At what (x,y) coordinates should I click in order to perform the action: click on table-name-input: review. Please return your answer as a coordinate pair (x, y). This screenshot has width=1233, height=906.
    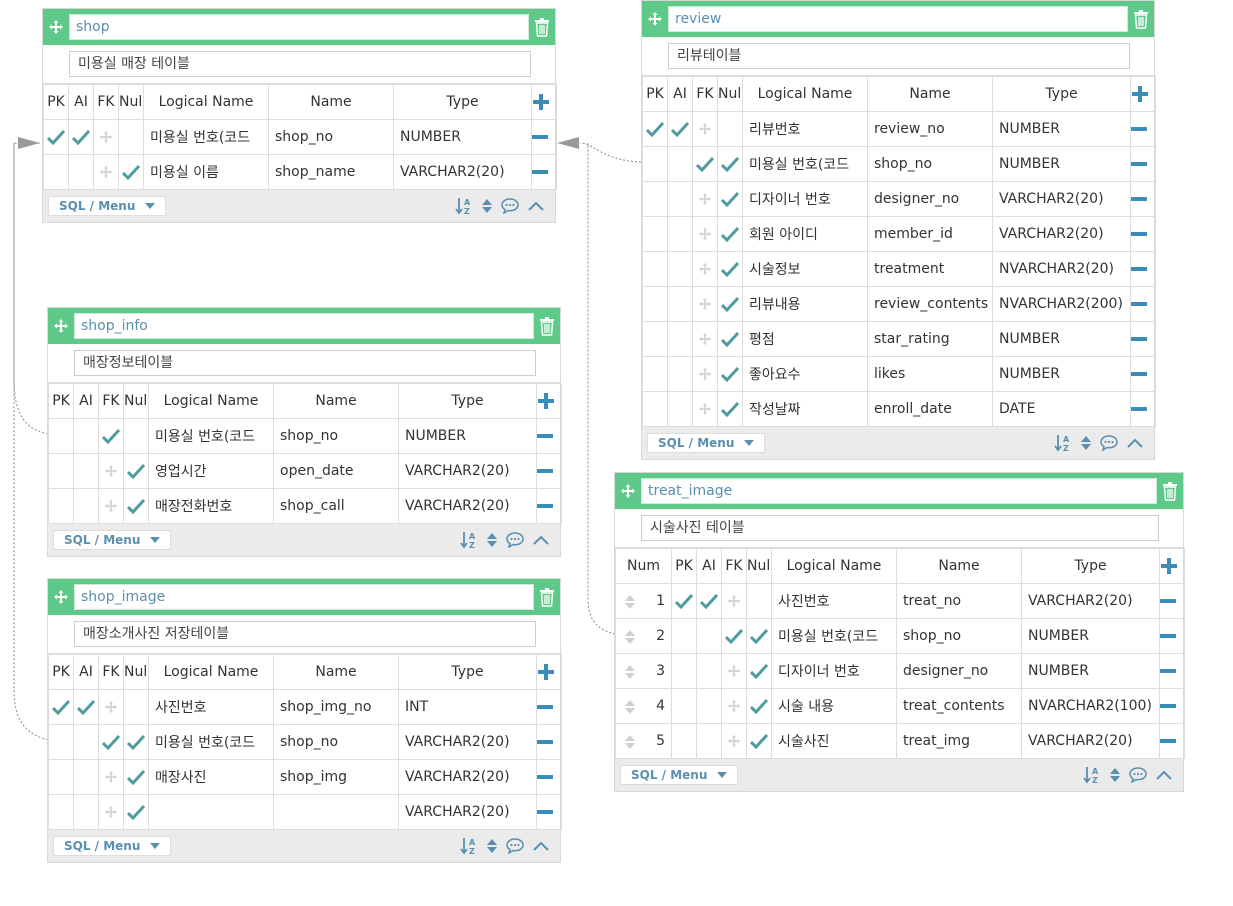
    Looking at the image, I should click on (898, 19).